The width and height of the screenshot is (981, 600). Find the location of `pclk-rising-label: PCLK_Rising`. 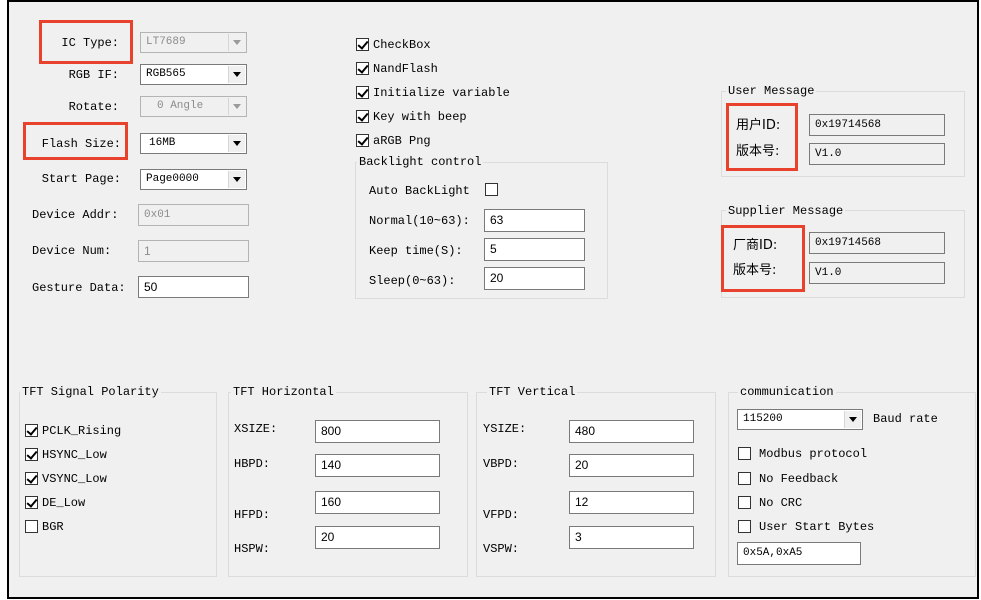

pclk-rising-label: PCLK_Rising is located at coordinates (82, 431).